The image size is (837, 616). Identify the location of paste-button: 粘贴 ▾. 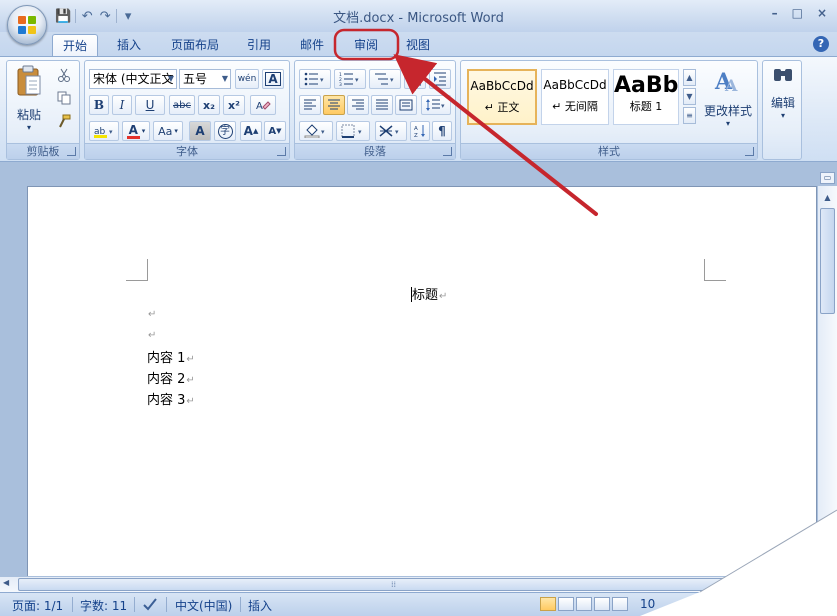
(29, 100).